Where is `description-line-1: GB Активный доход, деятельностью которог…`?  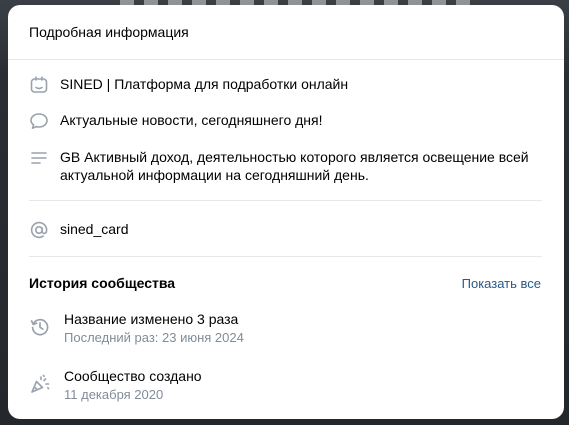 description-line-1: GB Активный доход, деятельностью которог… is located at coordinates (294, 157).